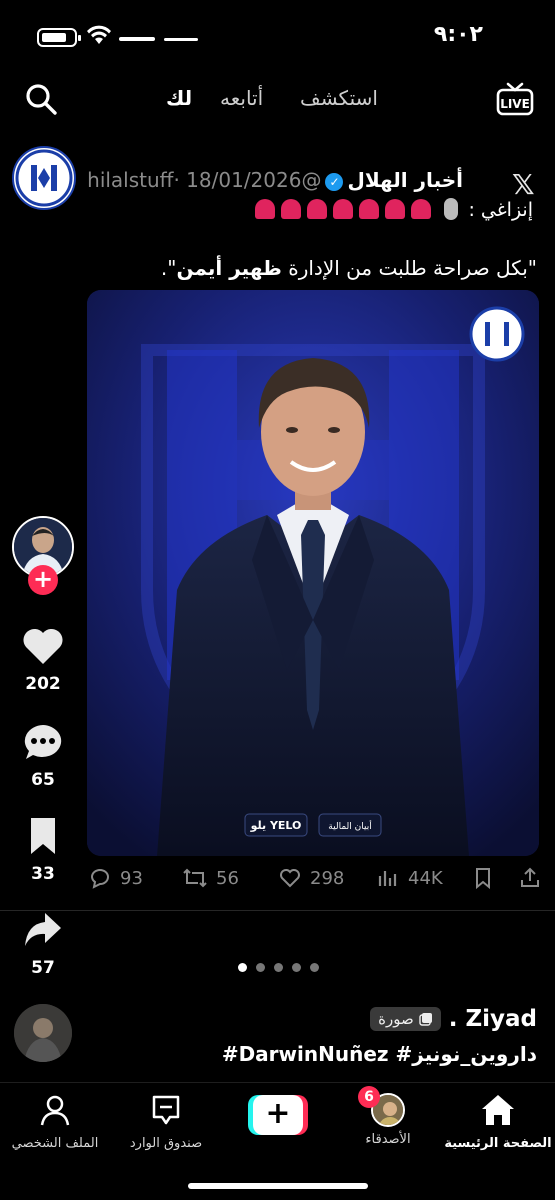  Describe the element at coordinates (195, 878) in the screenshot. I see `retweet-icon` at that location.